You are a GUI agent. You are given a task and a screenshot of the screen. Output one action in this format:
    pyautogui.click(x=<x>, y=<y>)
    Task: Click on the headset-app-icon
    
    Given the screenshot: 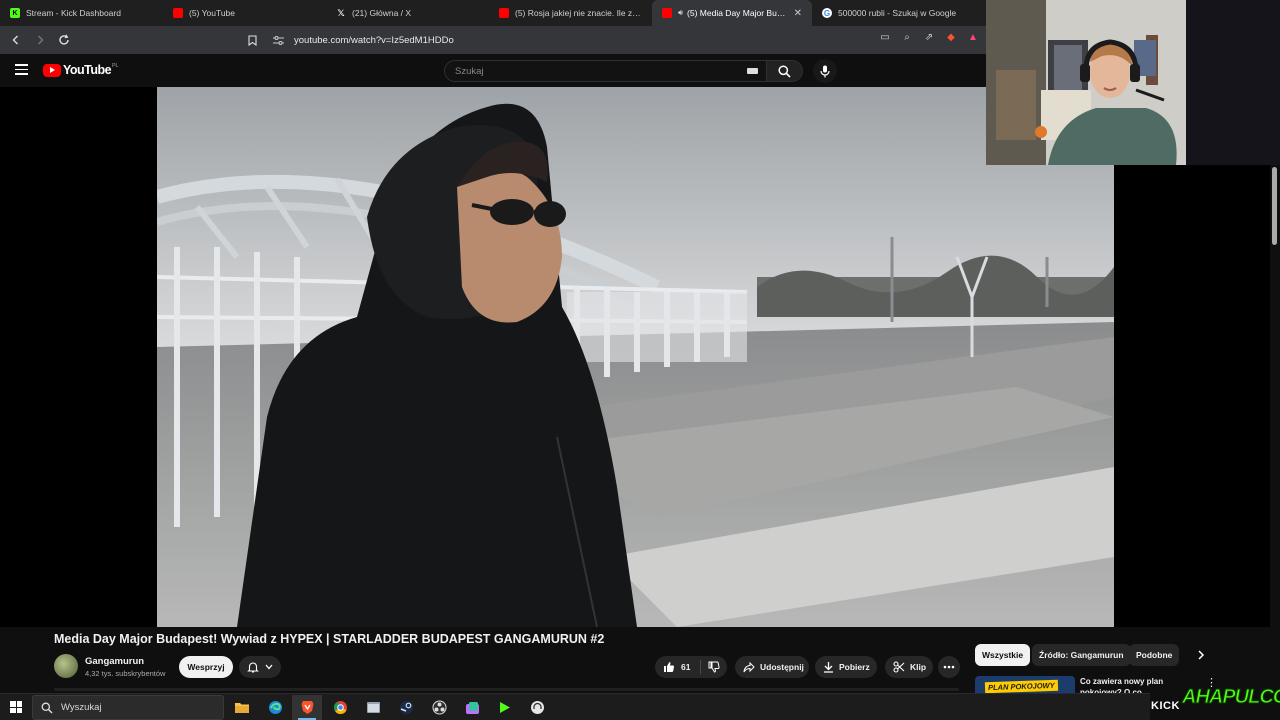 What is the action you would take?
    pyautogui.click(x=537, y=707)
    